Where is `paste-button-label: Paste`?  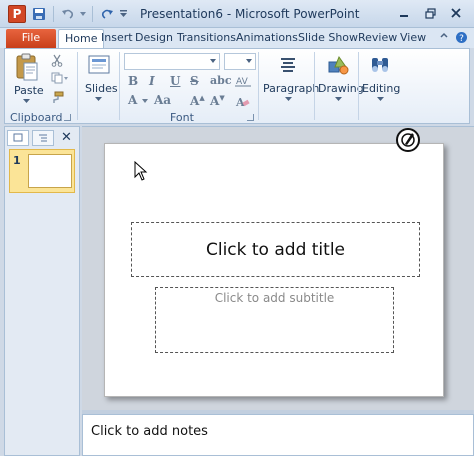 paste-button-label: Paste is located at coordinates (29, 90).